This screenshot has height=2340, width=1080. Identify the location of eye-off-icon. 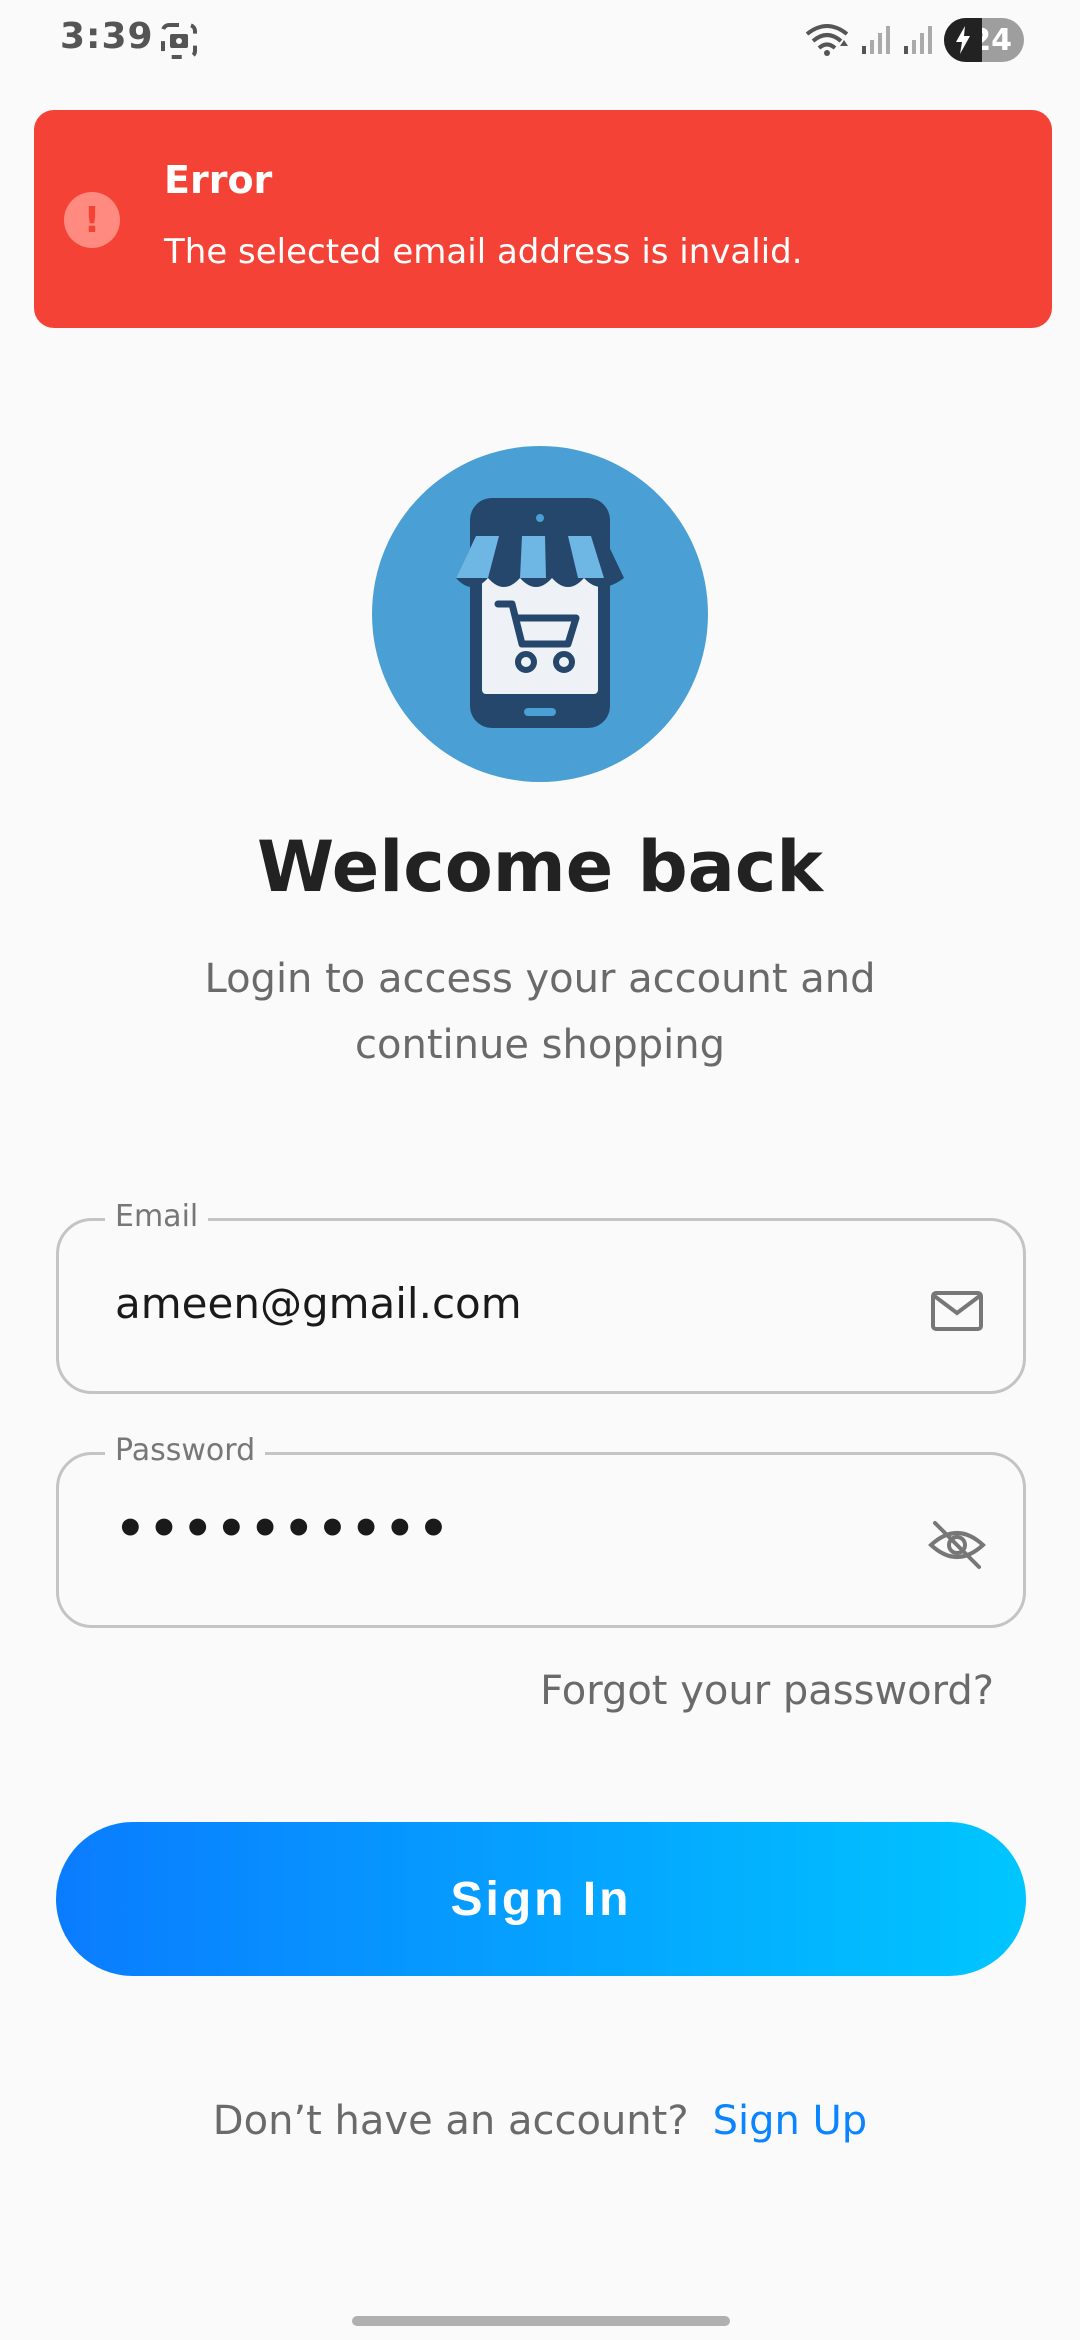
(957, 1545).